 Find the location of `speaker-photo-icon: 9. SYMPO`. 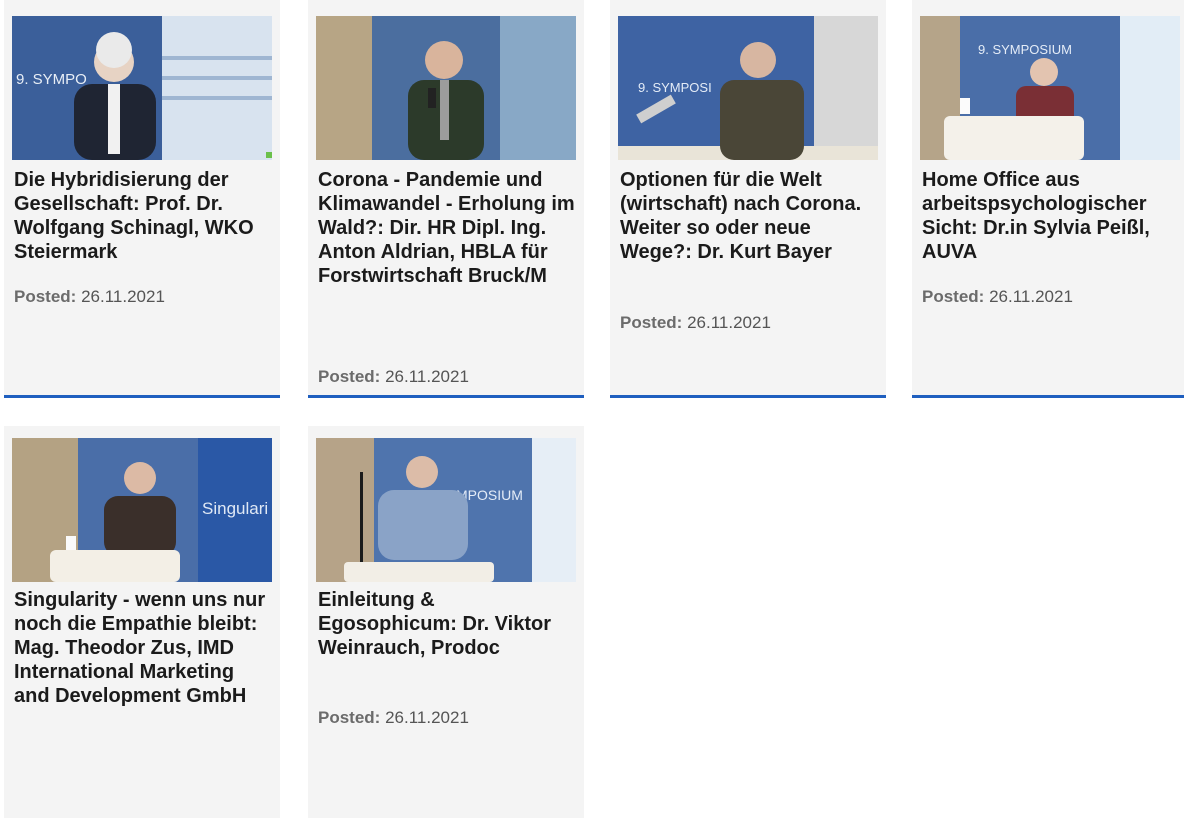

speaker-photo-icon: 9. SYMPO is located at coordinates (142, 88).